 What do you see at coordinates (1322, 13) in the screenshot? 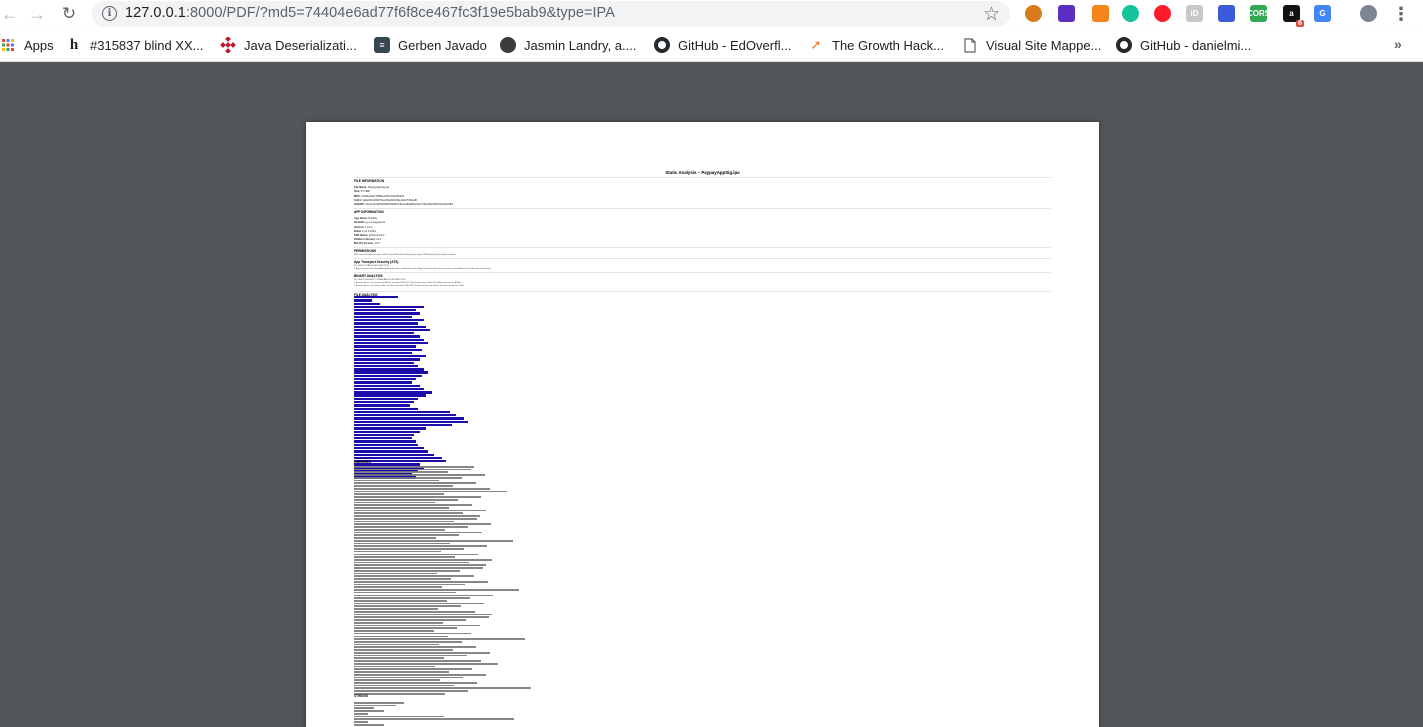
I see `ext-google-translate-icon: G` at bounding box center [1322, 13].